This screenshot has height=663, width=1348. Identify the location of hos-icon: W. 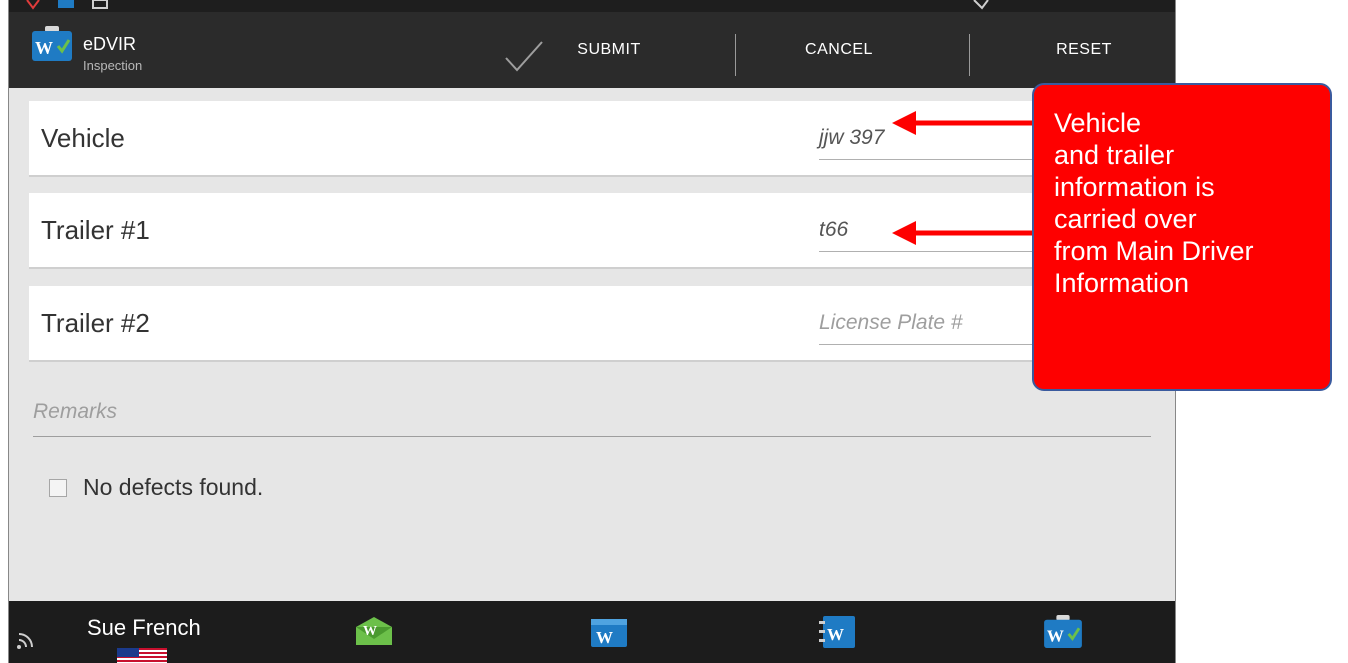
(609, 632).